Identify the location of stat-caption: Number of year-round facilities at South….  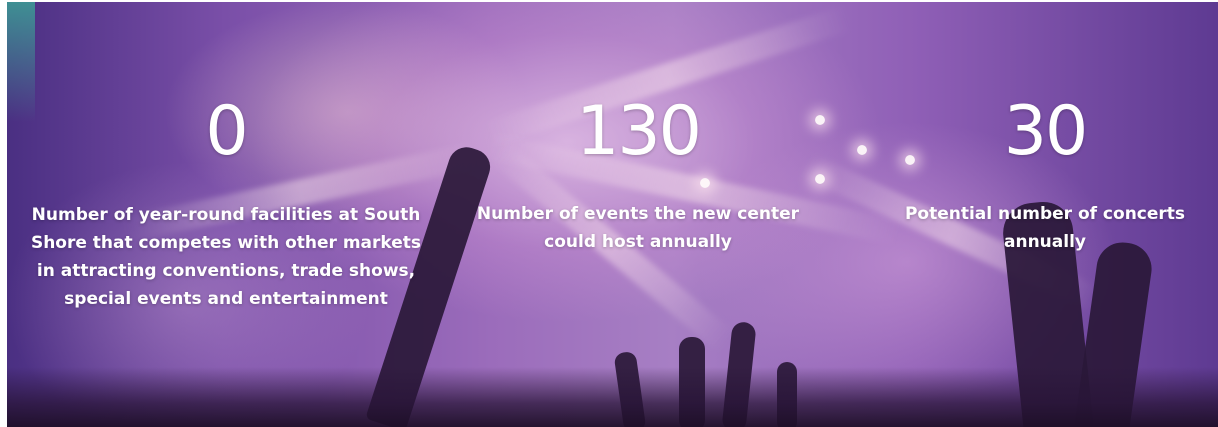
(226, 257).